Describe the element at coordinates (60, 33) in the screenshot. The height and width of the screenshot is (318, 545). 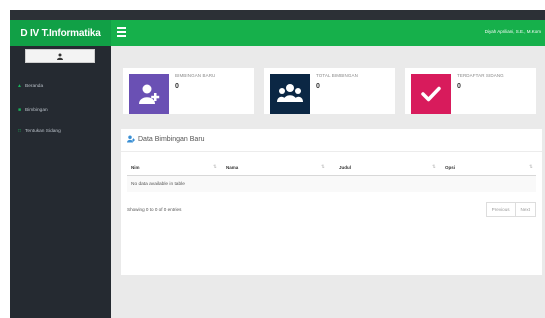
I see `brand-logo: D IV T.Informatika` at that location.